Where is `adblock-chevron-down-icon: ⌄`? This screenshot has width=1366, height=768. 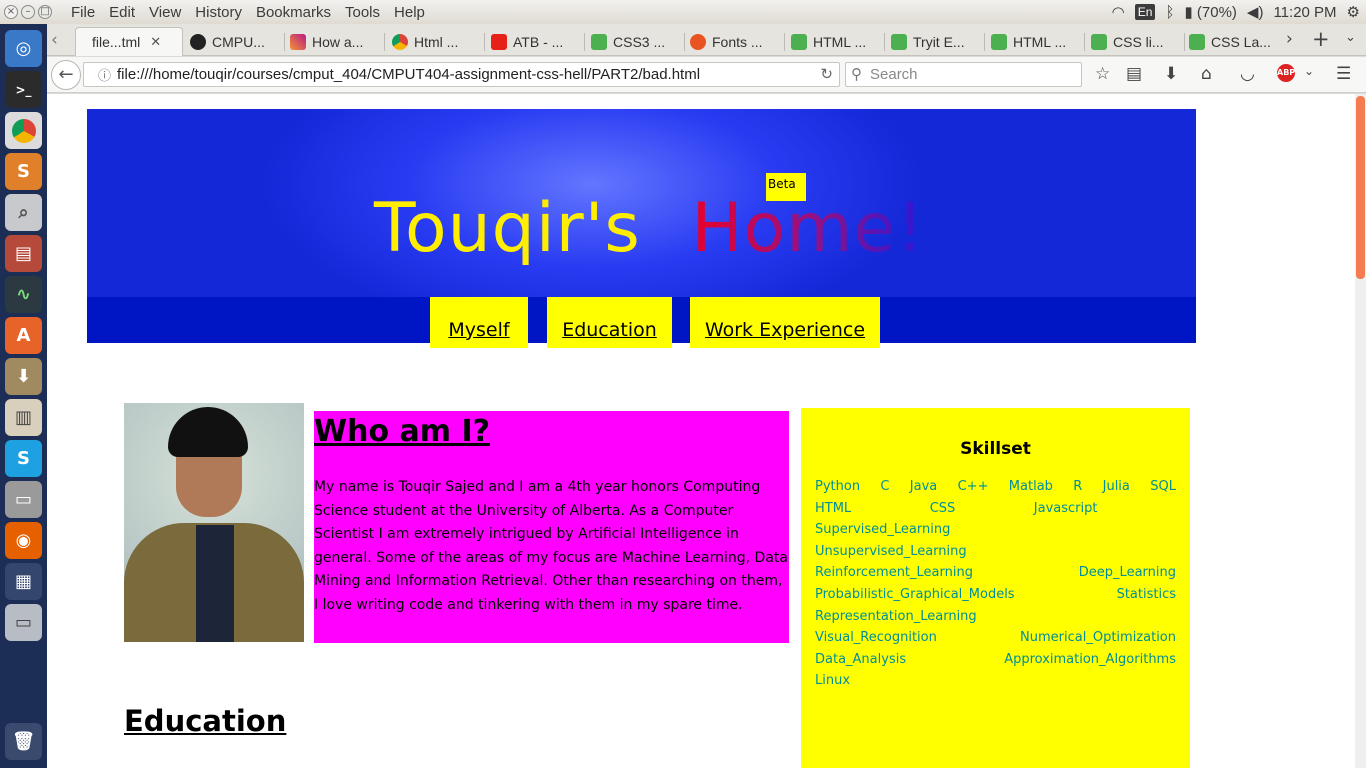
adblock-chevron-down-icon: ⌄ is located at coordinates (1309, 71).